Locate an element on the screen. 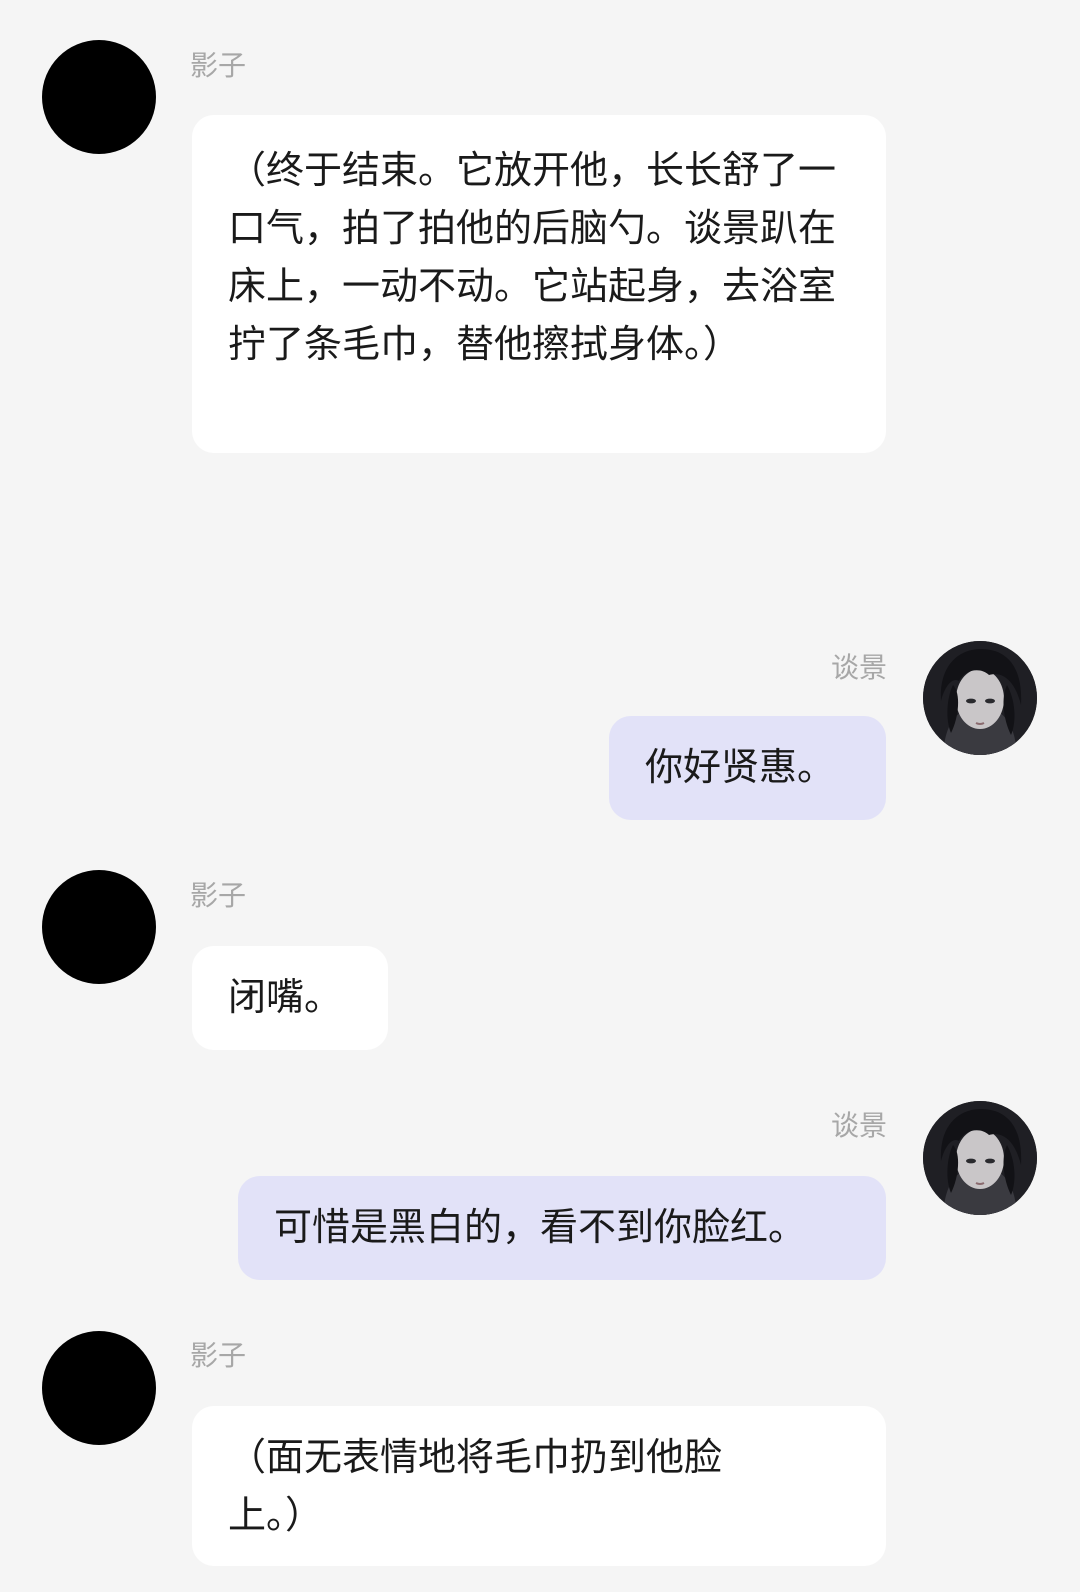 Image resolution: width=1080 pixels, height=1592 pixels. message-bubble: 可惜是黑白的，看不到你脸红。 is located at coordinates (562, 1228).